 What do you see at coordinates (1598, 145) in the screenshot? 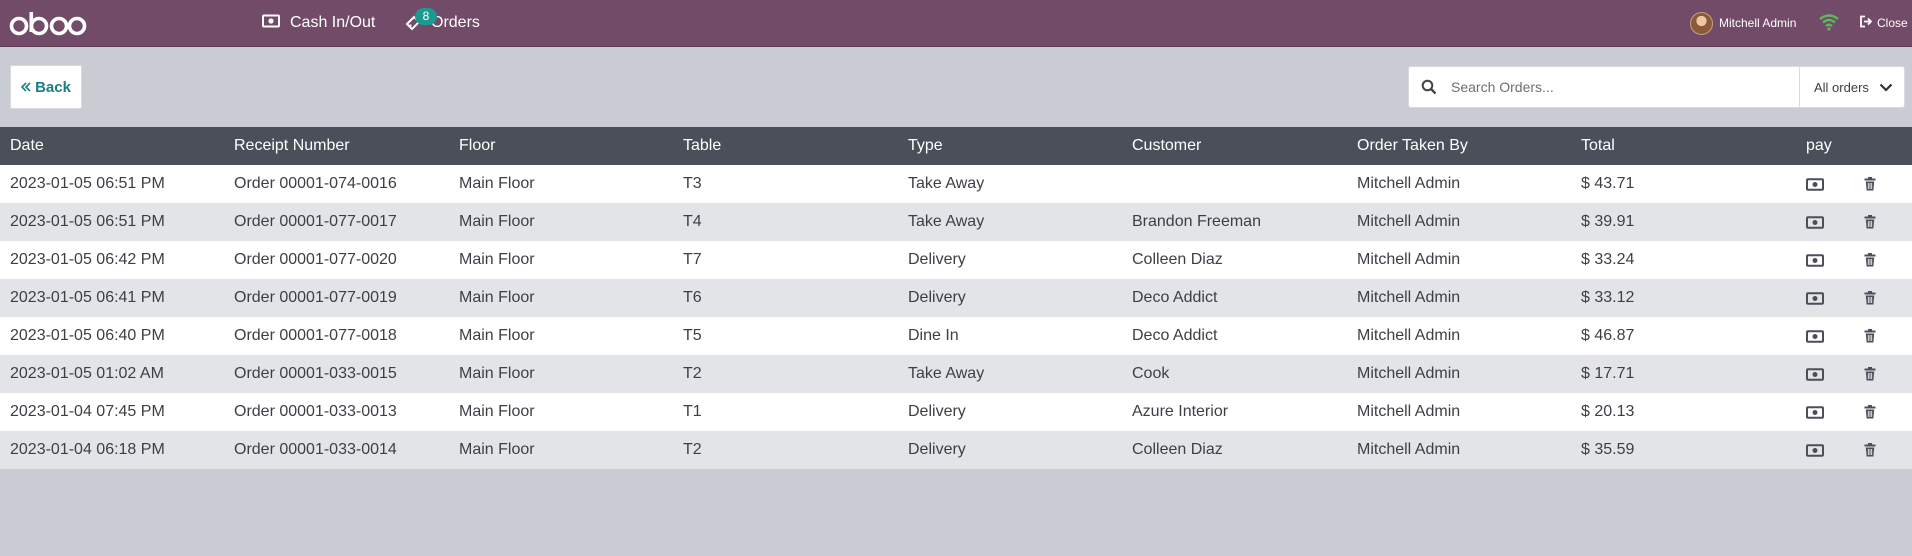
I see `header-total: Total` at bounding box center [1598, 145].